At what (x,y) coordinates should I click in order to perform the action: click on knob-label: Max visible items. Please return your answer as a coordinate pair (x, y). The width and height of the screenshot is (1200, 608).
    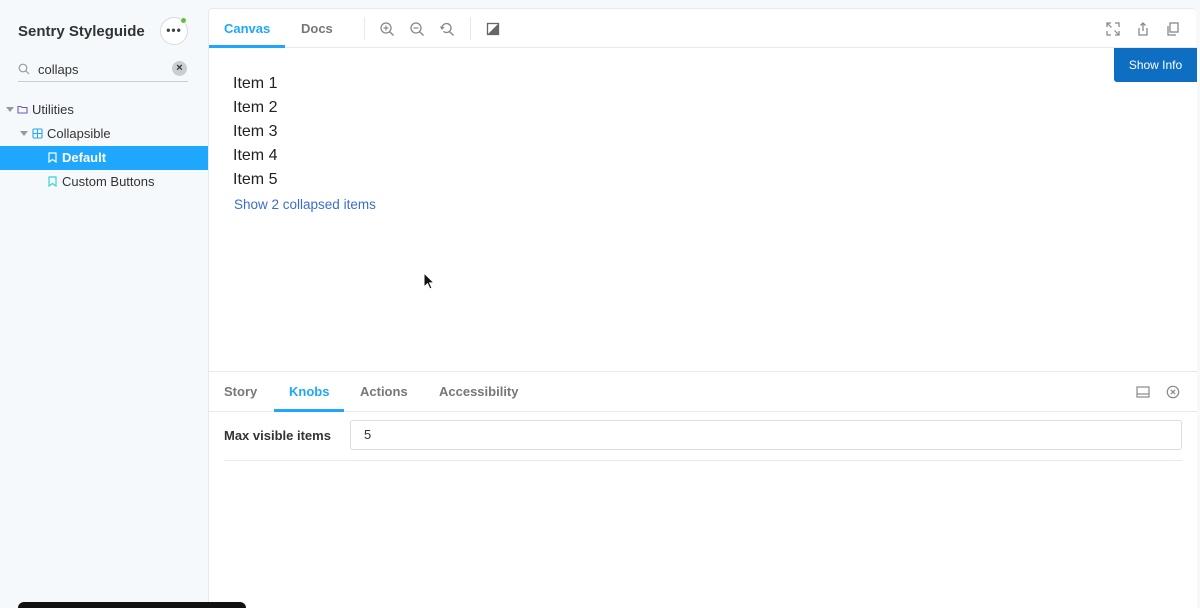
    Looking at the image, I should click on (277, 435).